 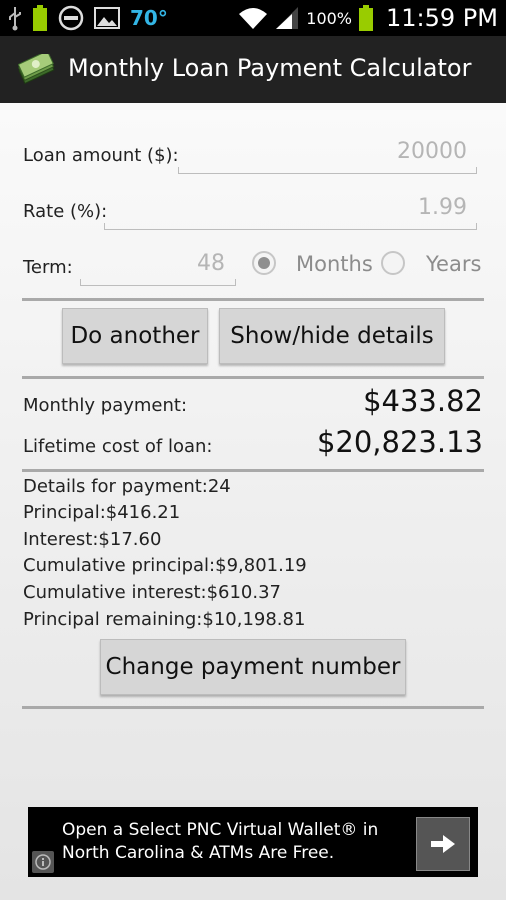 I want to click on battery-percent-text: 100%, so click(x=329, y=18).